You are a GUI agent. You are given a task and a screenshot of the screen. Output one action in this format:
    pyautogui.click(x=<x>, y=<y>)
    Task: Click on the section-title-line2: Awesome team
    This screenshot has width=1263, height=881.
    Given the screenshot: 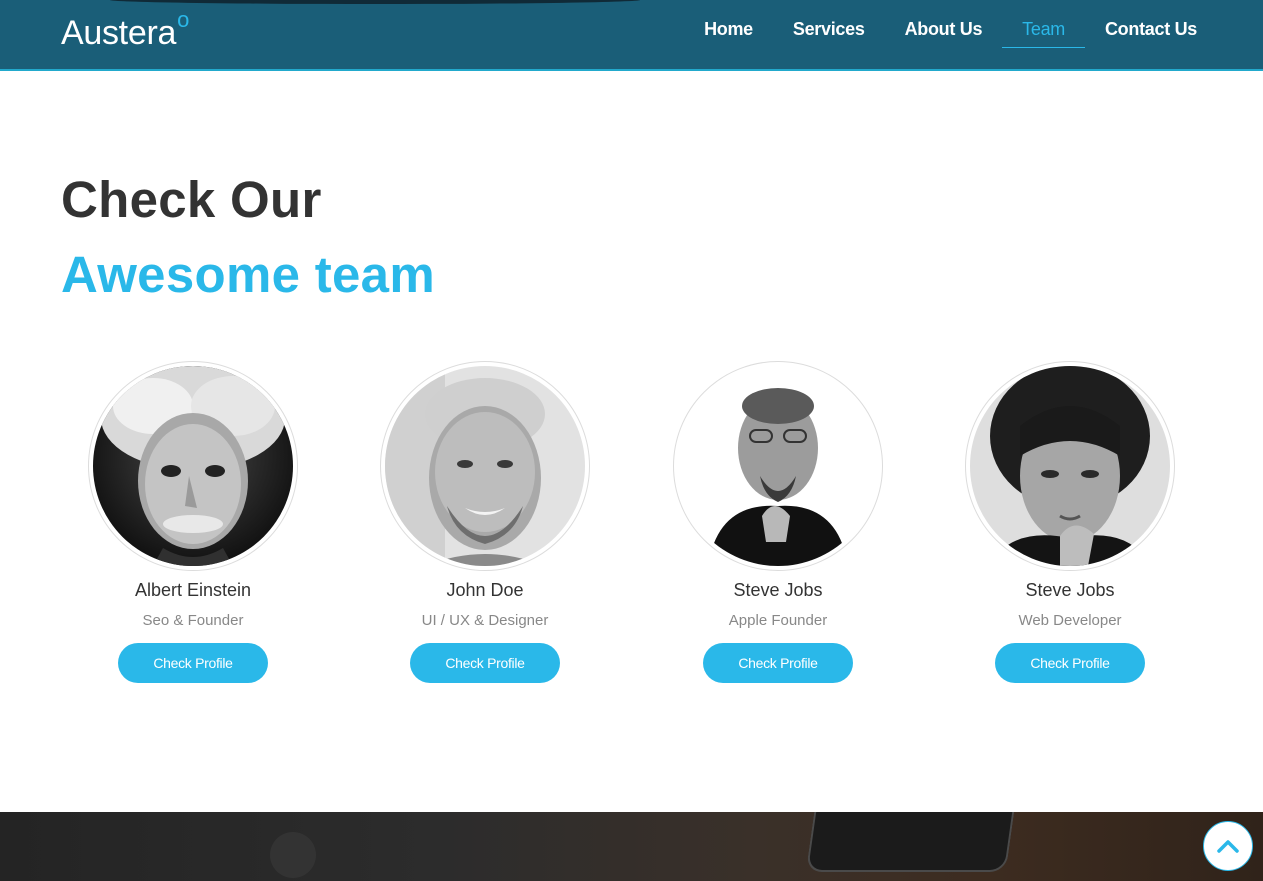 What is the action you would take?
    pyautogui.click(x=248, y=274)
    